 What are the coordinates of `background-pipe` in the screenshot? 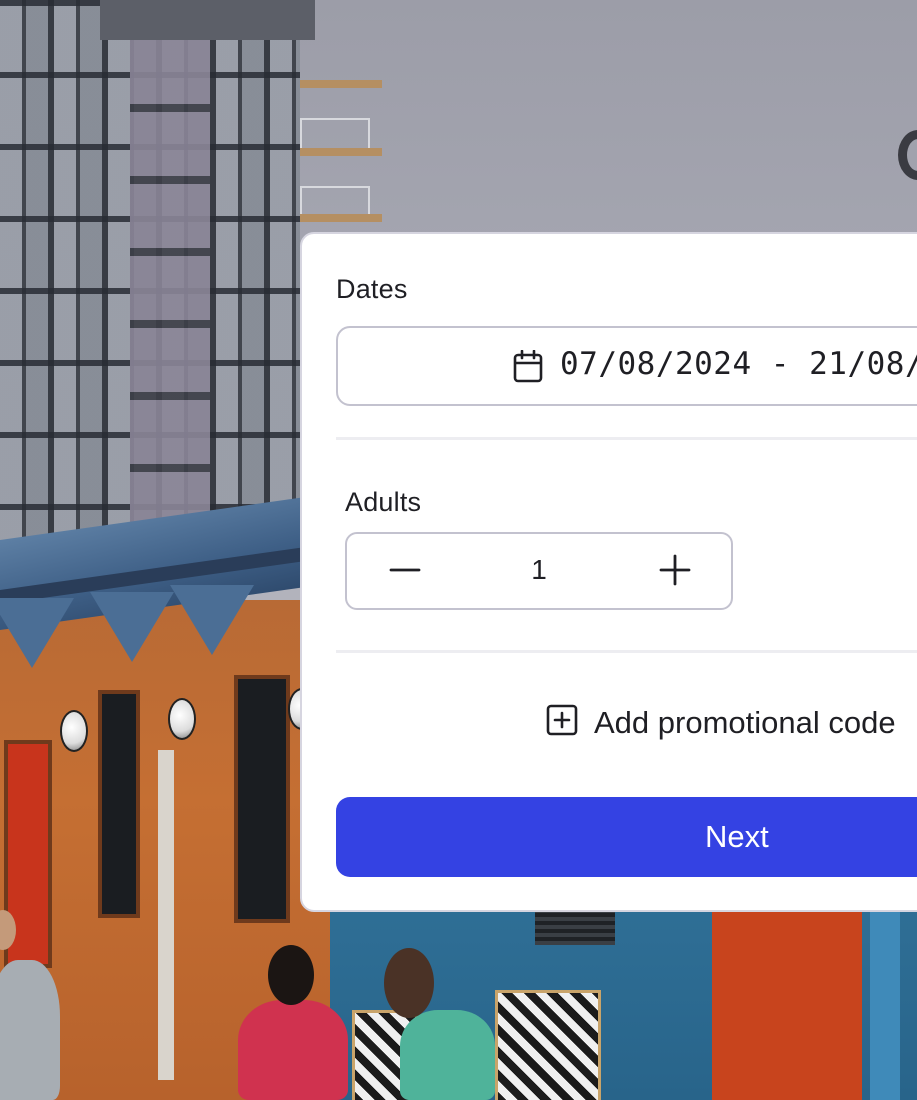 It's located at (166, 915).